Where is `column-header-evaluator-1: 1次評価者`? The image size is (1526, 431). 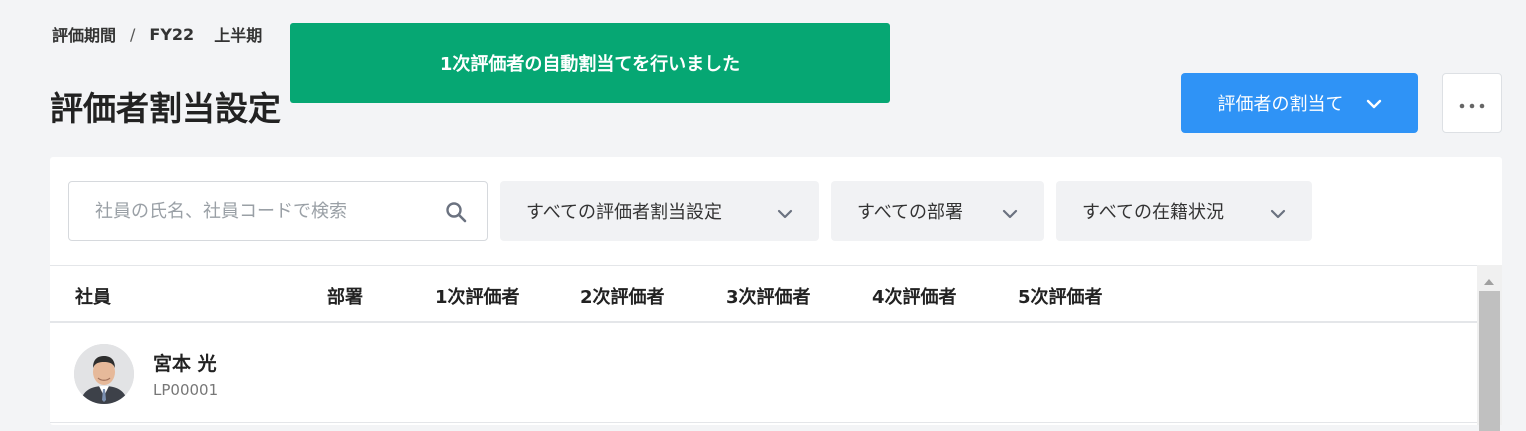 column-header-evaluator-1: 1次評価者 is located at coordinates (477, 297).